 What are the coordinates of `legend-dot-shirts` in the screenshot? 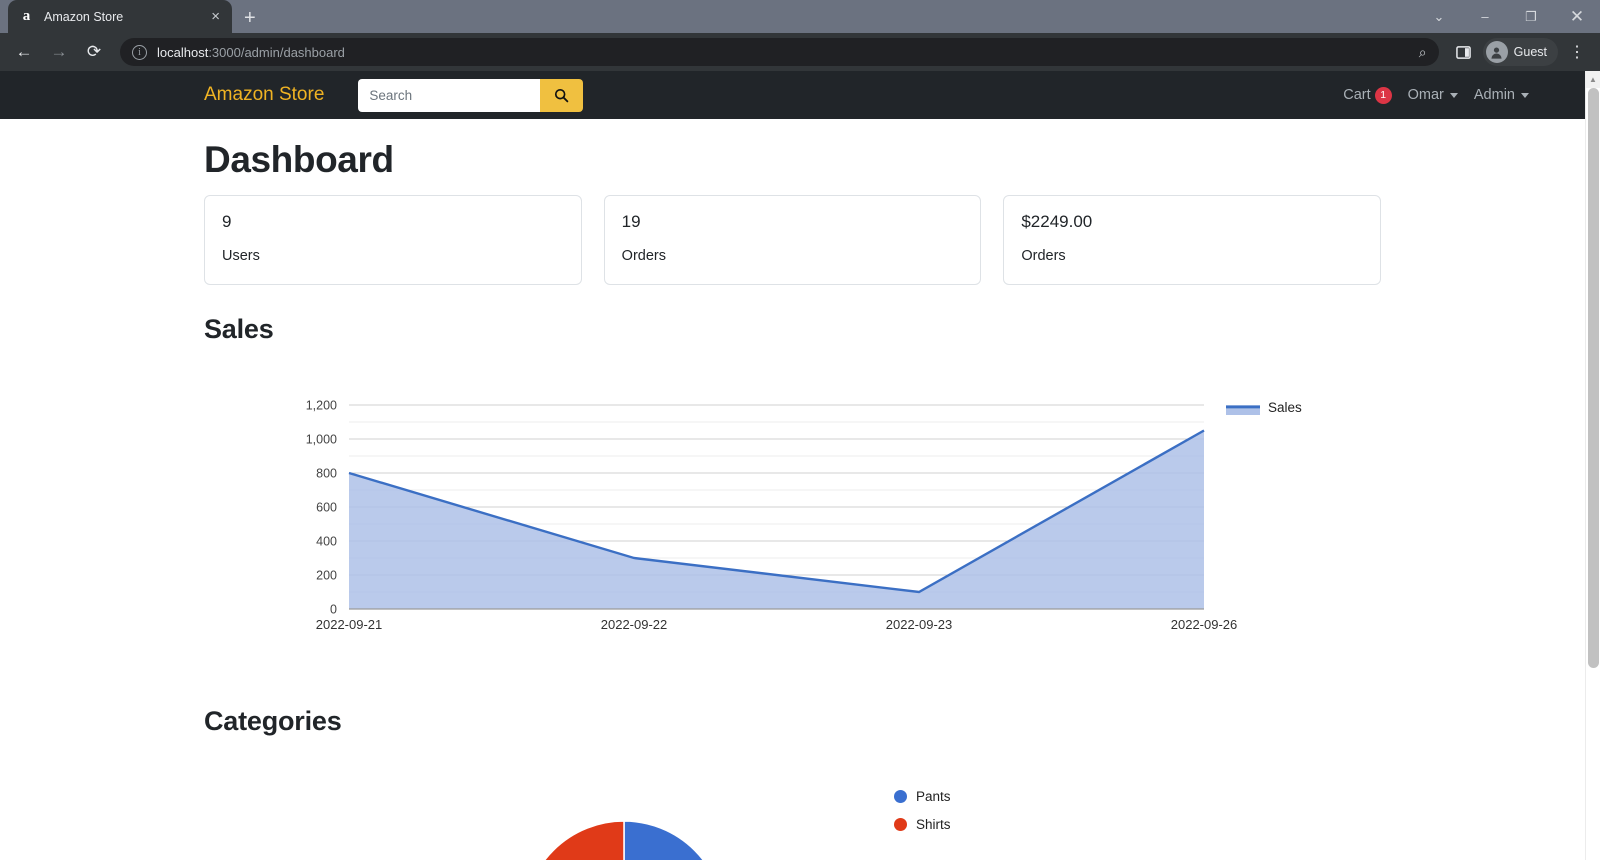 It's located at (900, 824).